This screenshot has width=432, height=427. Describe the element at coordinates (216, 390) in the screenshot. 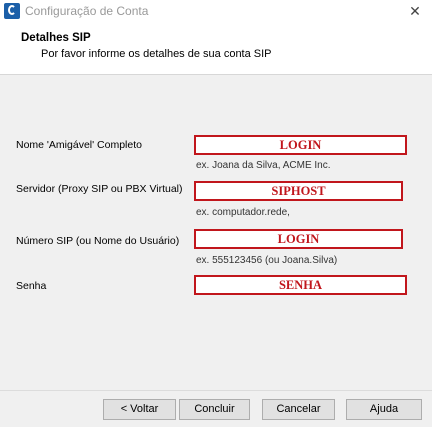

I see `footer-divider` at that location.